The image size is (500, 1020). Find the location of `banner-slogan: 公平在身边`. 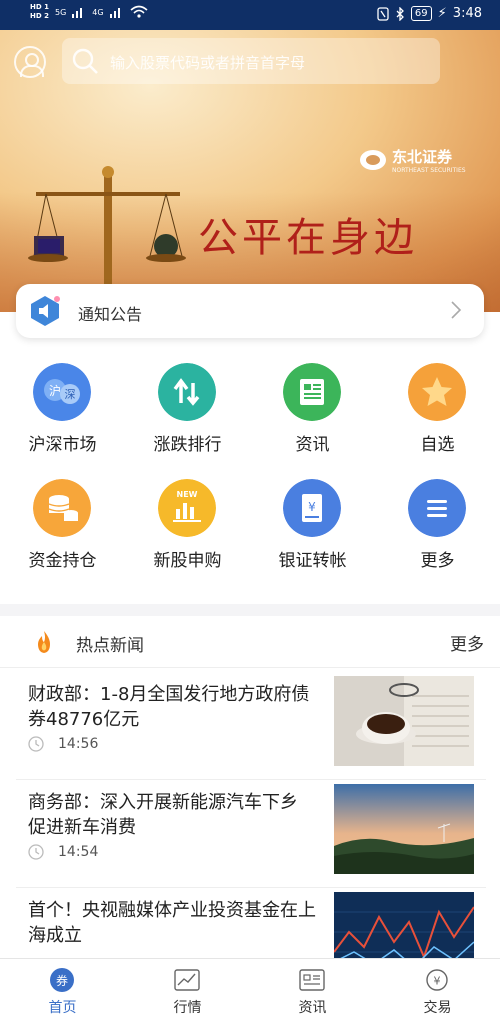

banner-slogan: 公平在身边 is located at coordinates (308, 238).